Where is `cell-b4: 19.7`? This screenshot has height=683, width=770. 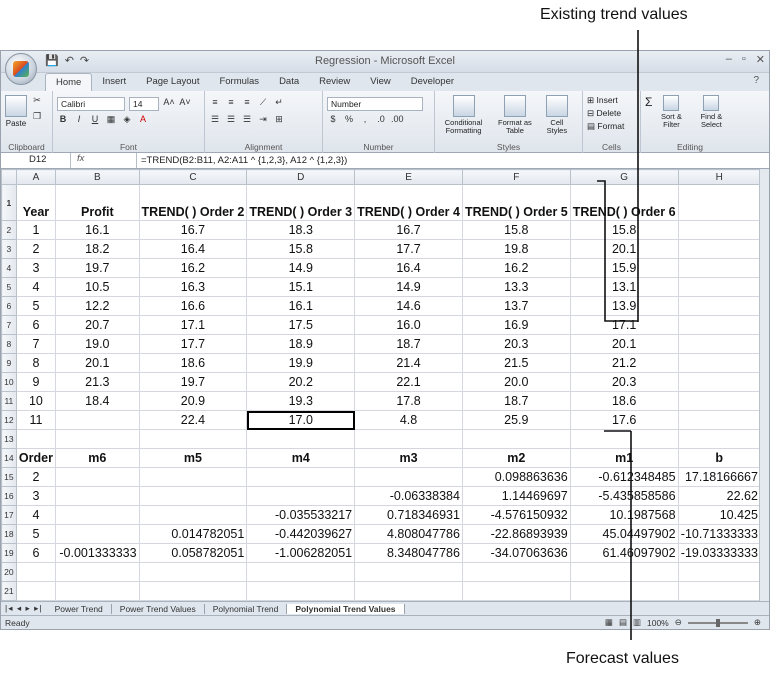 cell-b4: 19.7 is located at coordinates (97, 268).